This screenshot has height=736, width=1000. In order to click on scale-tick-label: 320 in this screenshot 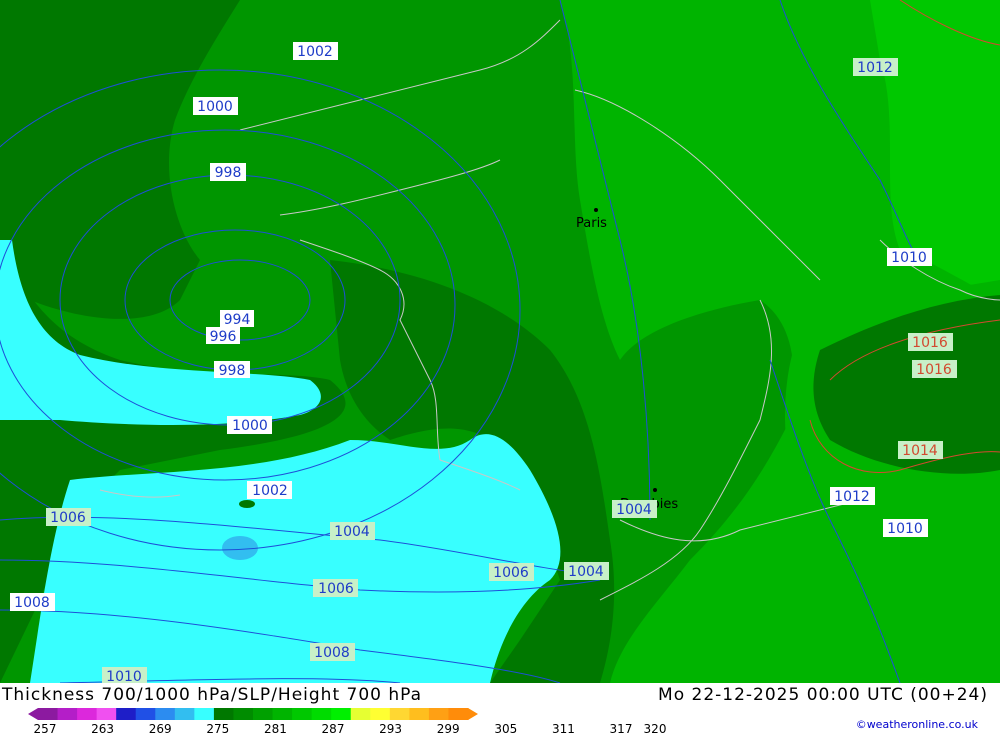, I will do `click(655, 729)`.